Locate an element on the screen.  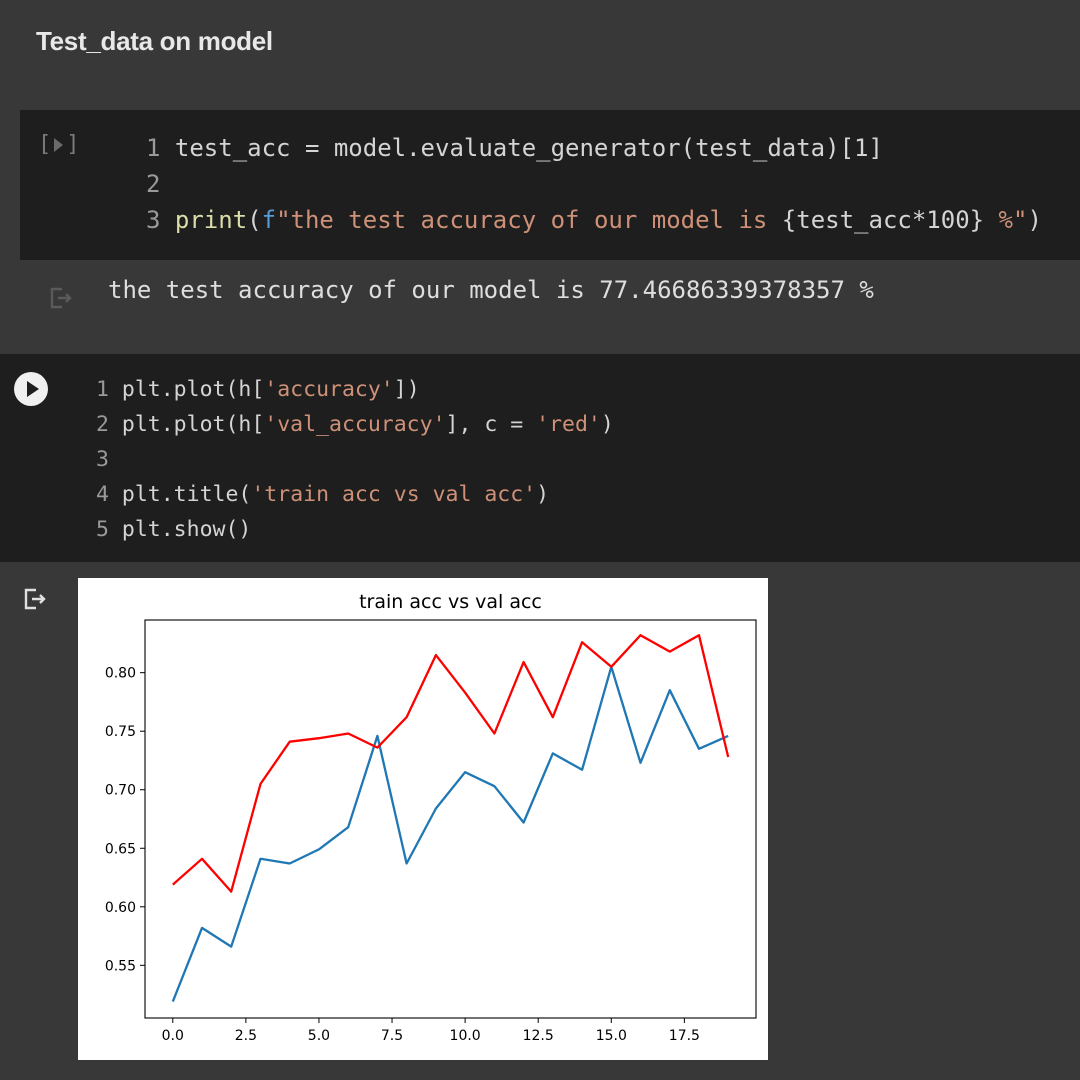
line-number: 5 is located at coordinates (102, 529).